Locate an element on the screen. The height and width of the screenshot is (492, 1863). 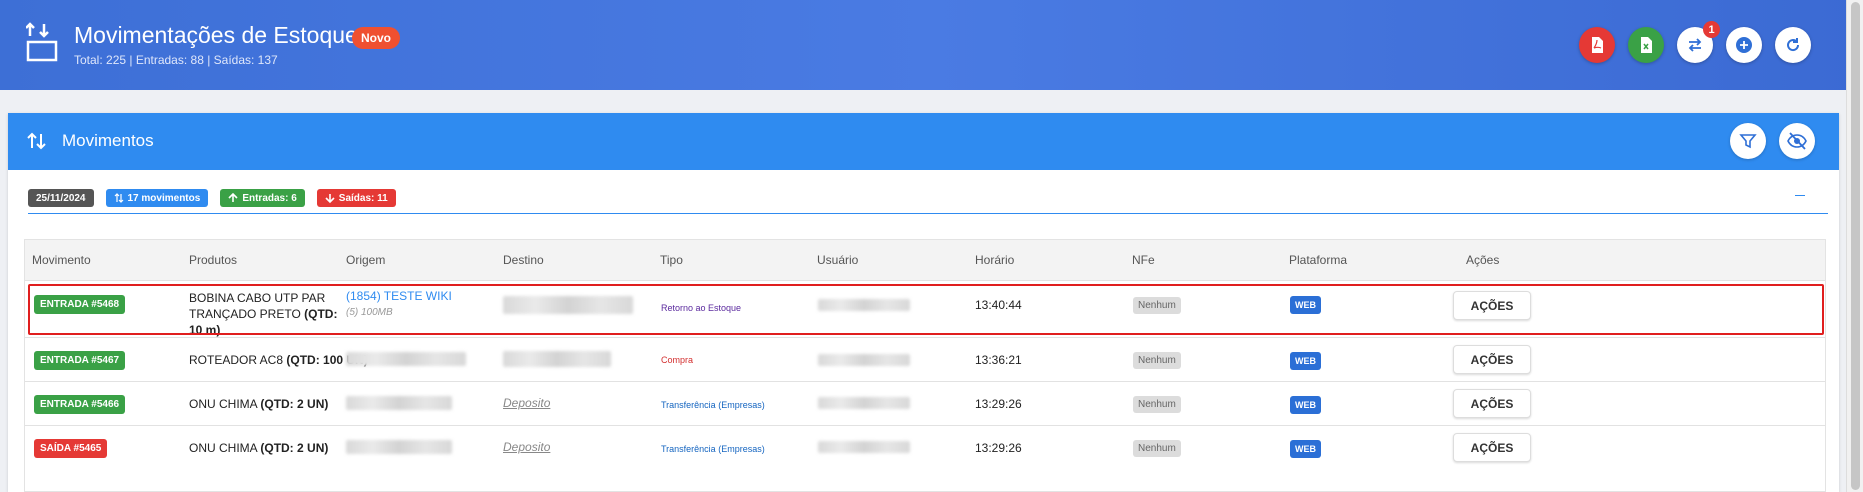
column-header: Destino is located at coordinates (523, 260).